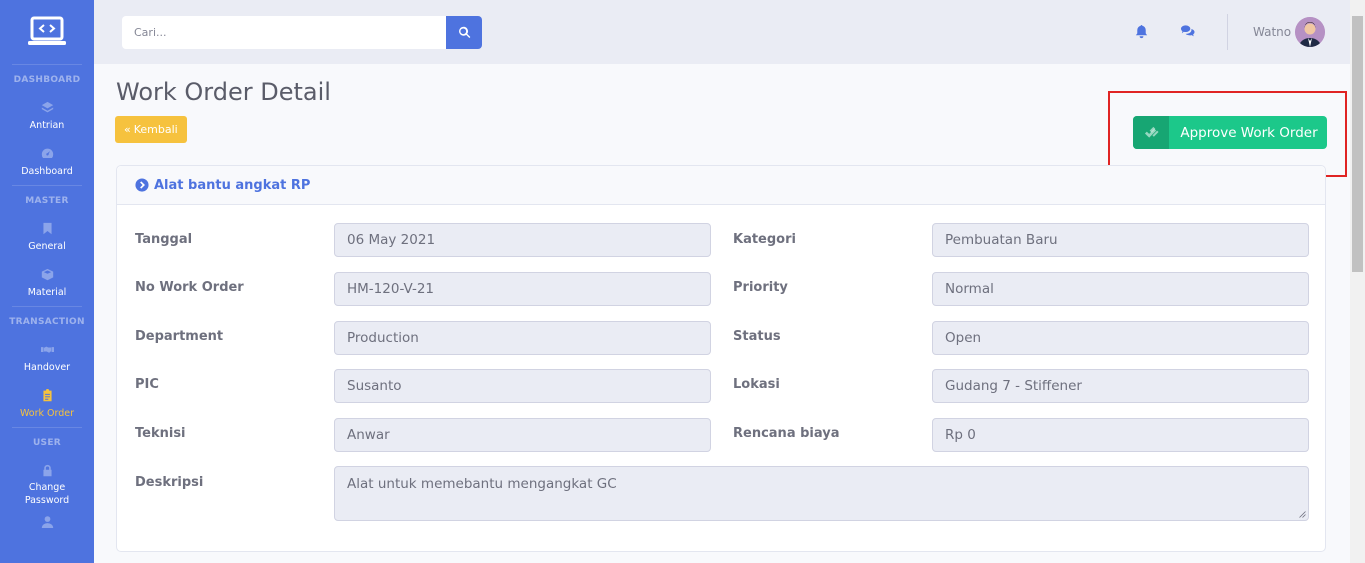  Describe the element at coordinates (522, 240) in the screenshot. I see `field-tanggal: 06 May 2021` at that location.